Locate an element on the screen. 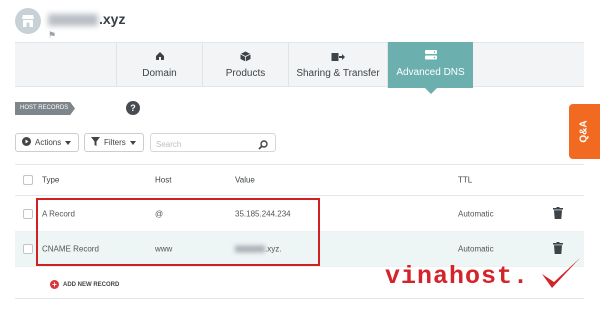 This screenshot has width=600, height=309. record-value: .xyz. is located at coordinates (258, 249).